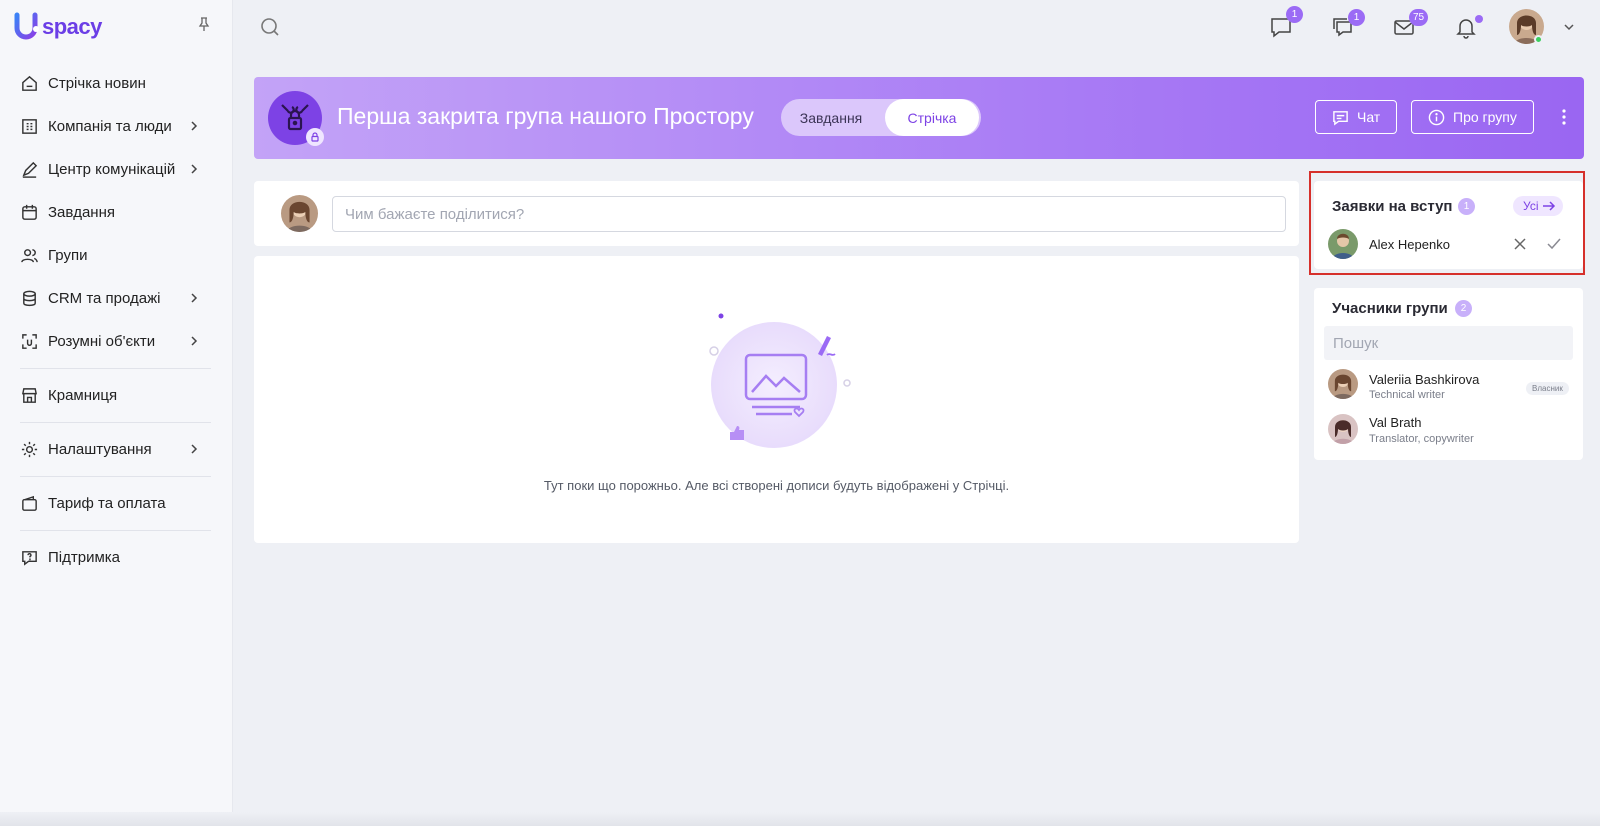  Describe the element at coordinates (26, 26) in the screenshot. I see `logo-mark-icon` at that location.